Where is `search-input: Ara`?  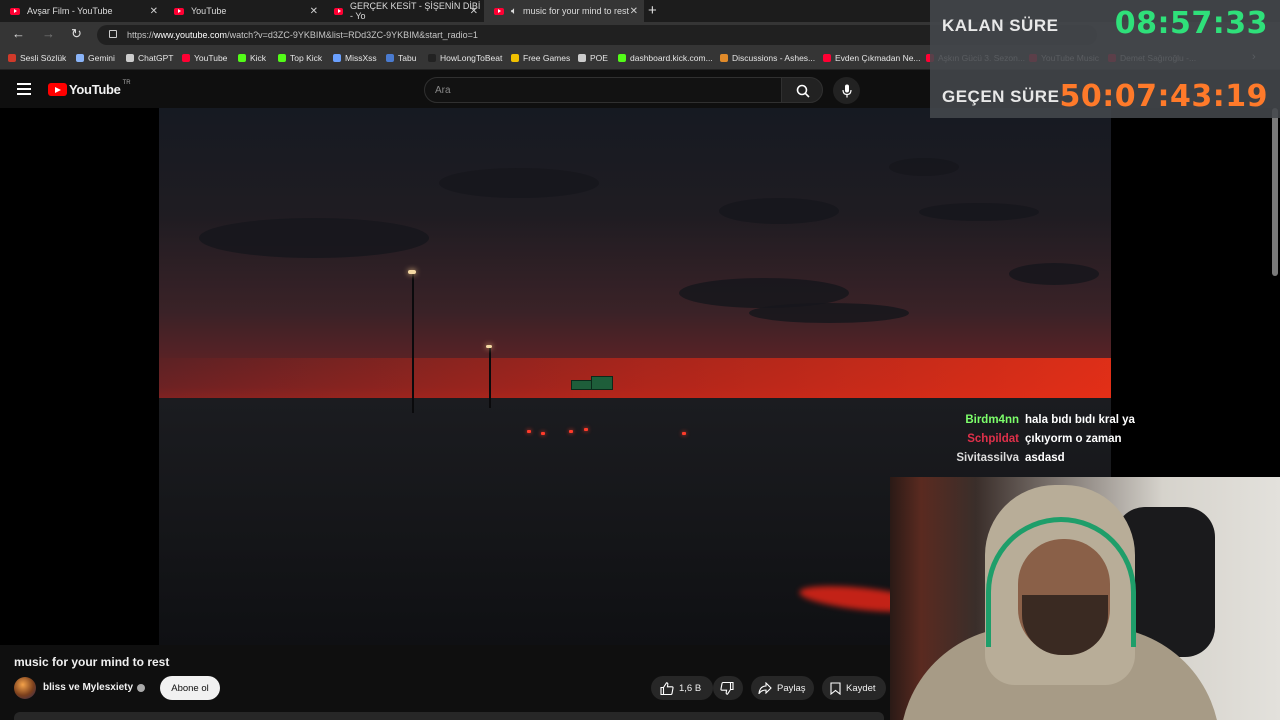 search-input: Ara is located at coordinates (603, 90).